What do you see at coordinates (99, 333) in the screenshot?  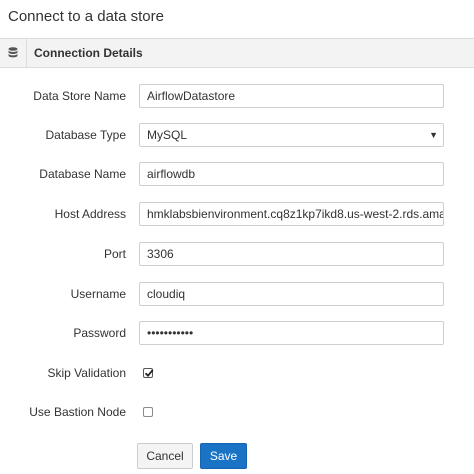 I see `password-label: Password` at bounding box center [99, 333].